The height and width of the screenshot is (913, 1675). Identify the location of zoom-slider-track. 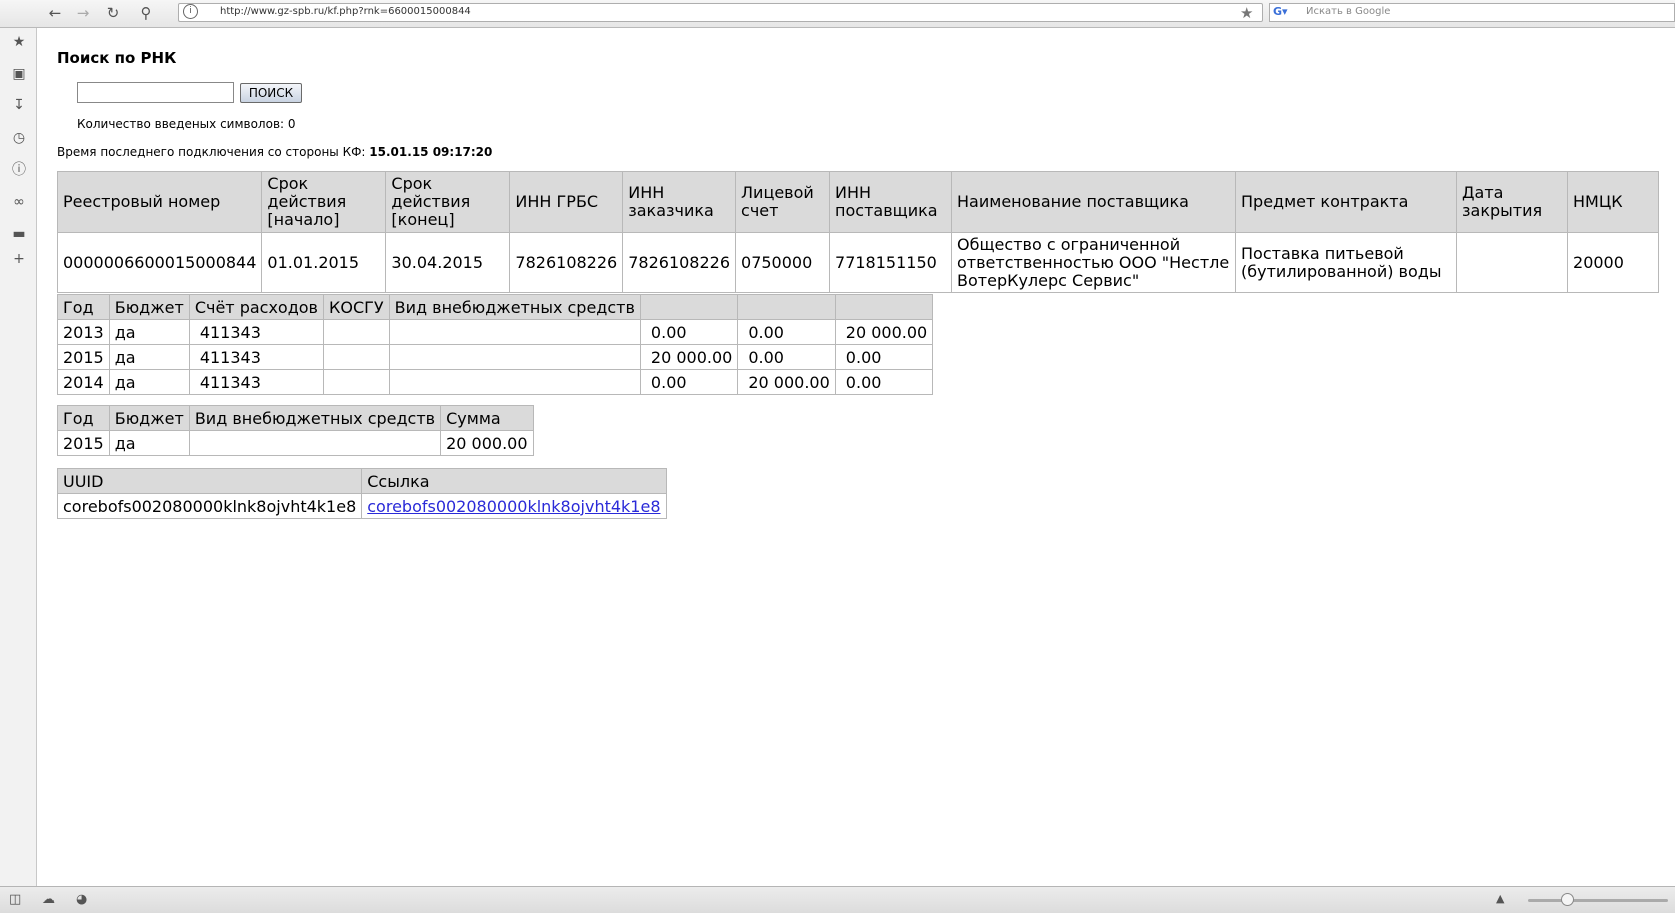
(1598, 900).